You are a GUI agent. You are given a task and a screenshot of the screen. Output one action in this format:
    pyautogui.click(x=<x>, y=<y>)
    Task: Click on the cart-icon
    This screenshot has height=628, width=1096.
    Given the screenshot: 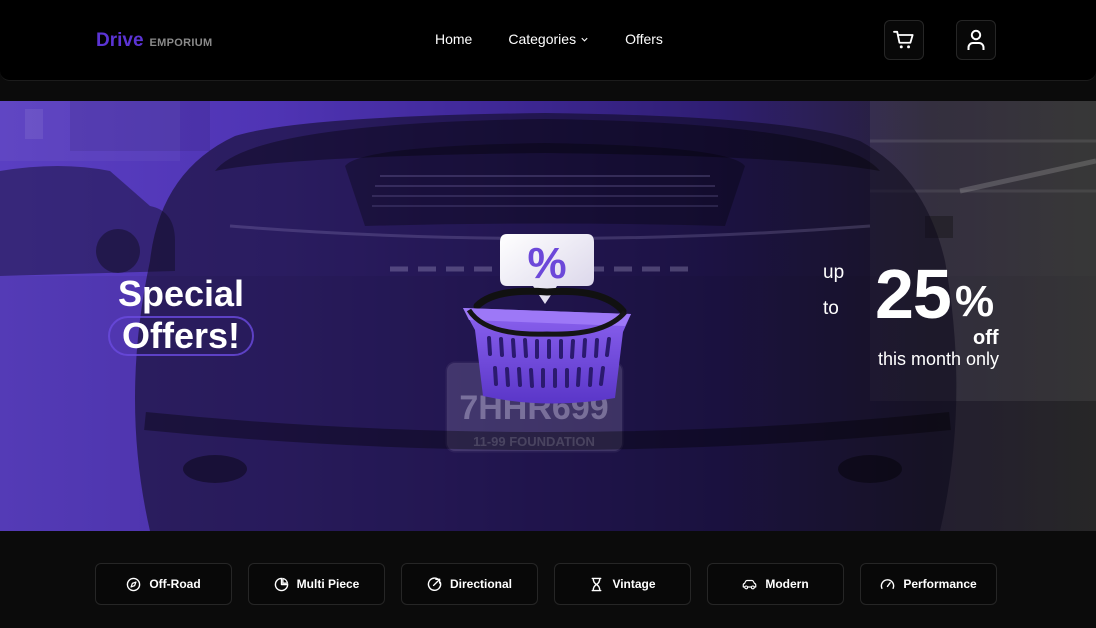 What is the action you would take?
    pyautogui.click(x=903, y=39)
    